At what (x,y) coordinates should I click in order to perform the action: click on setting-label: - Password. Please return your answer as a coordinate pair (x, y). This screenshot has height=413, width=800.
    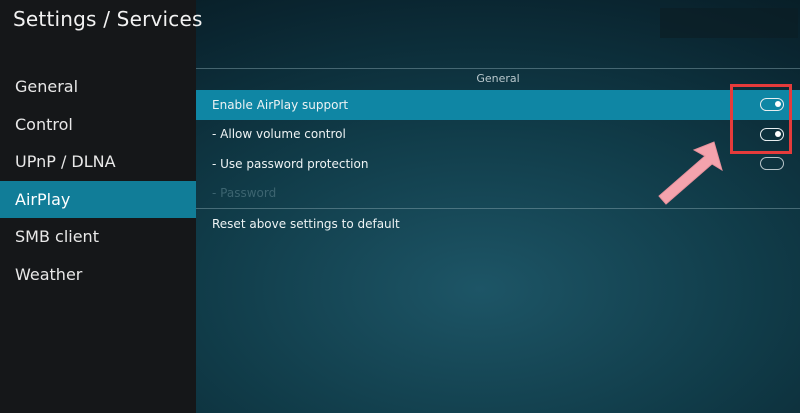
    Looking at the image, I should click on (244, 193).